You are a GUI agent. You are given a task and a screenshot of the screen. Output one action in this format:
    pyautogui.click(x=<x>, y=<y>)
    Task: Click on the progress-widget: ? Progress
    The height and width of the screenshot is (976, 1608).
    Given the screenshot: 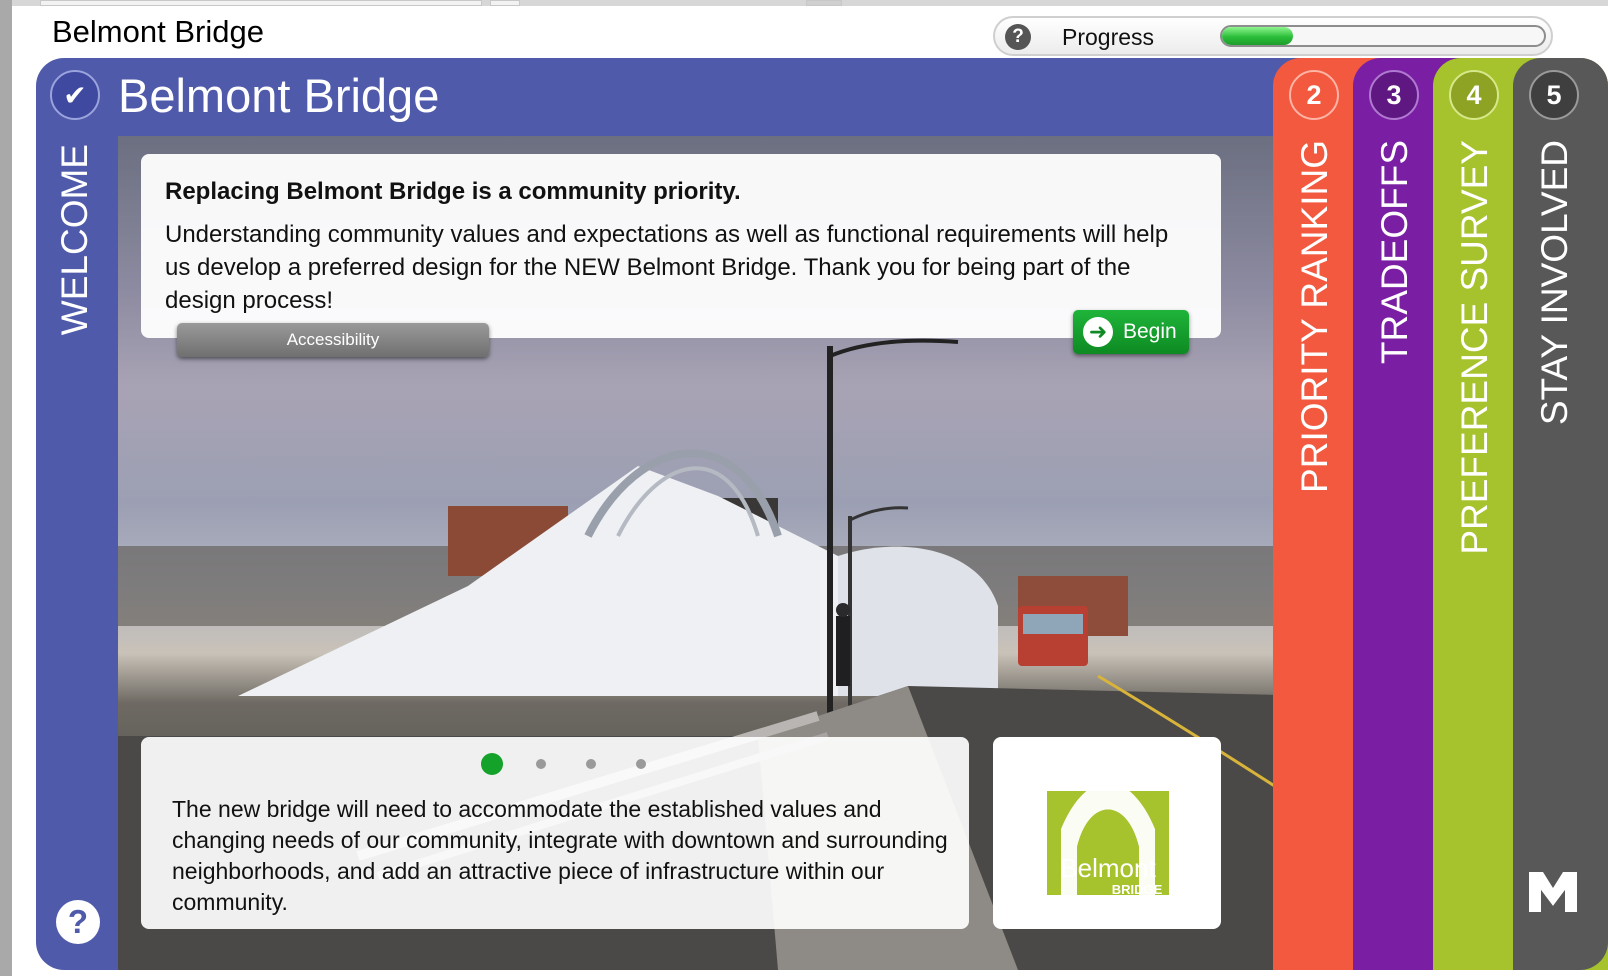 What is the action you would take?
    pyautogui.click(x=1273, y=36)
    